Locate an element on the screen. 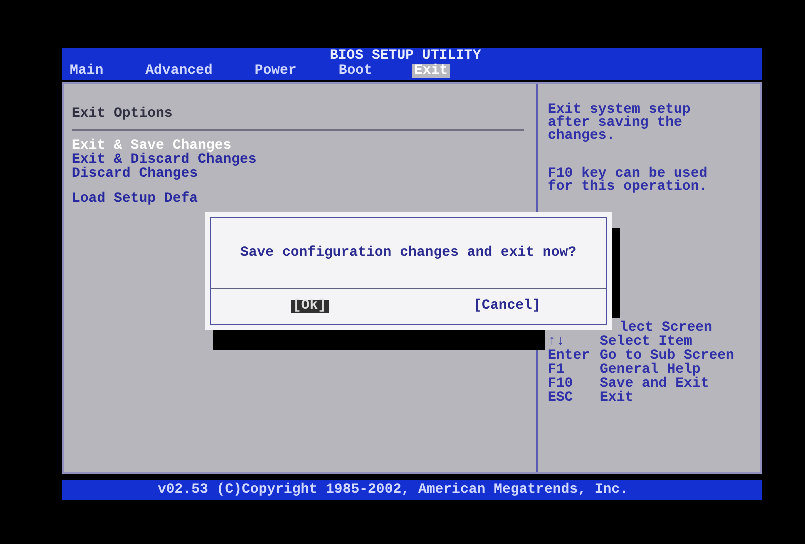  window-title: BIOS SETUP UTILITY is located at coordinates (406, 56).